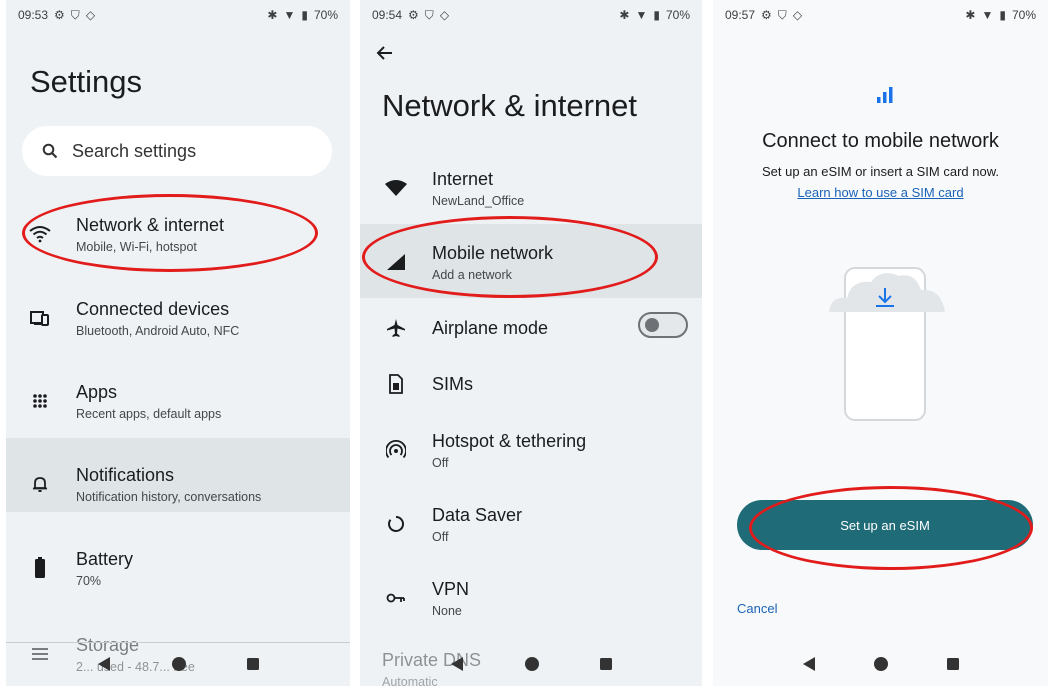  What do you see at coordinates (385, 53) in the screenshot?
I see `back-arrow-icon` at bounding box center [385, 53].